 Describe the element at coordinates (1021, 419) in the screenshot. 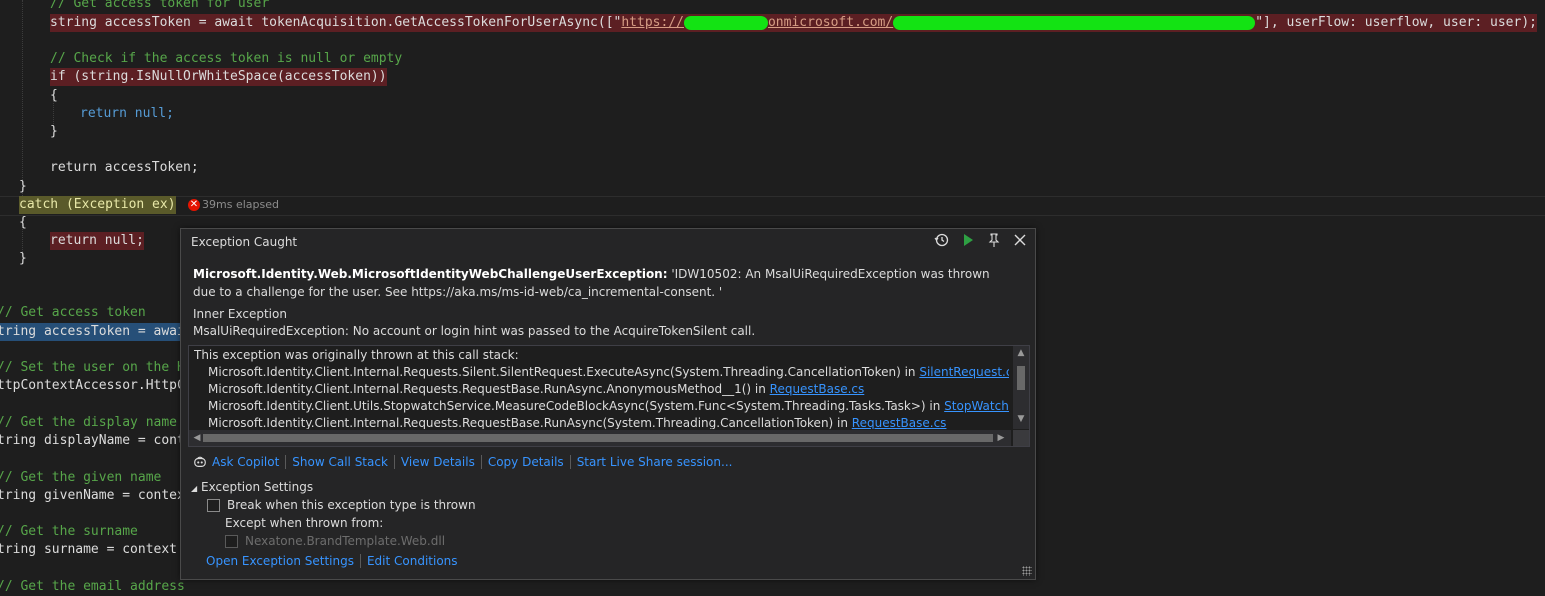

I see `scroll-down-icon: ▼` at that location.